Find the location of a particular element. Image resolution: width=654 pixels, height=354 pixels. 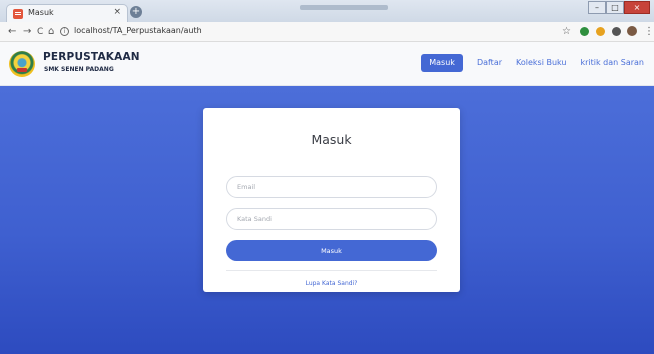

close-window-button: × is located at coordinates (637, 7).